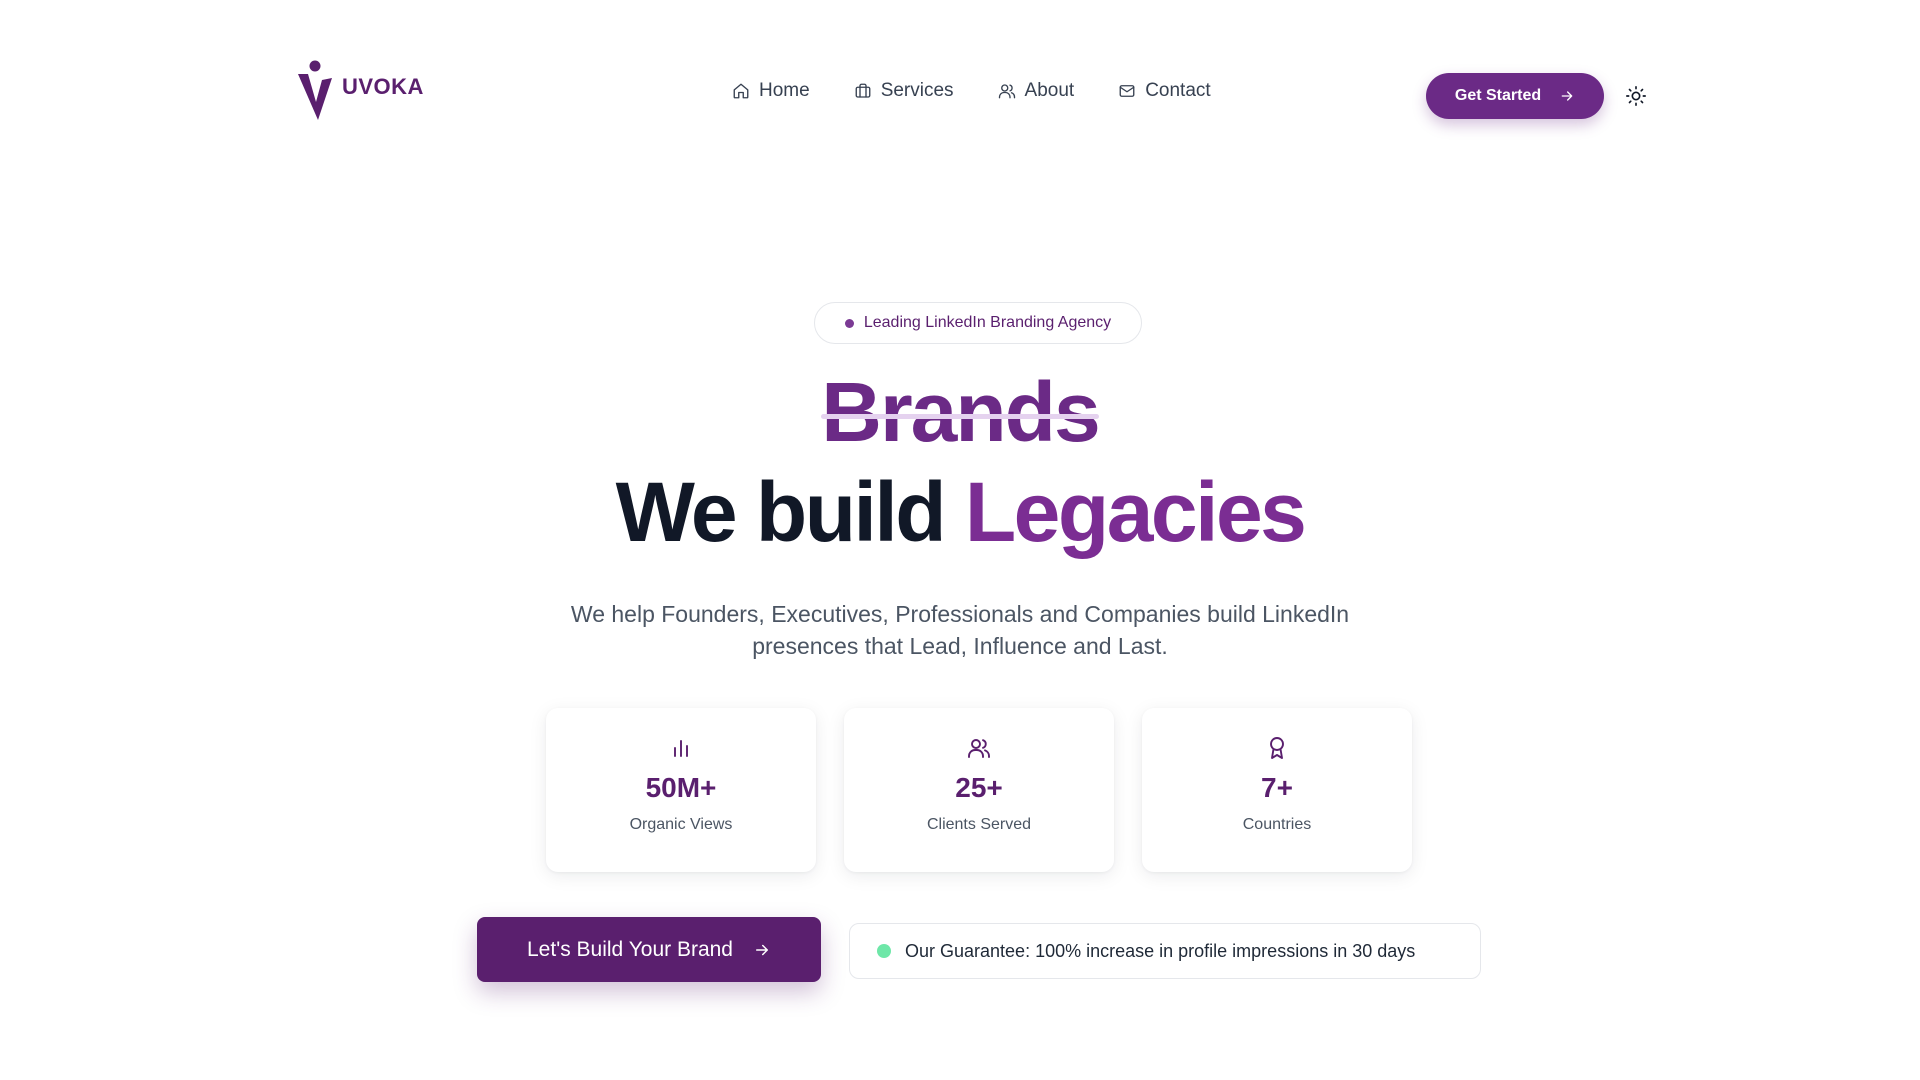  What do you see at coordinates (971, 91) in the screenshot?
I see `main-nav: Home Services About Contact` at bounding box center [971, 91].